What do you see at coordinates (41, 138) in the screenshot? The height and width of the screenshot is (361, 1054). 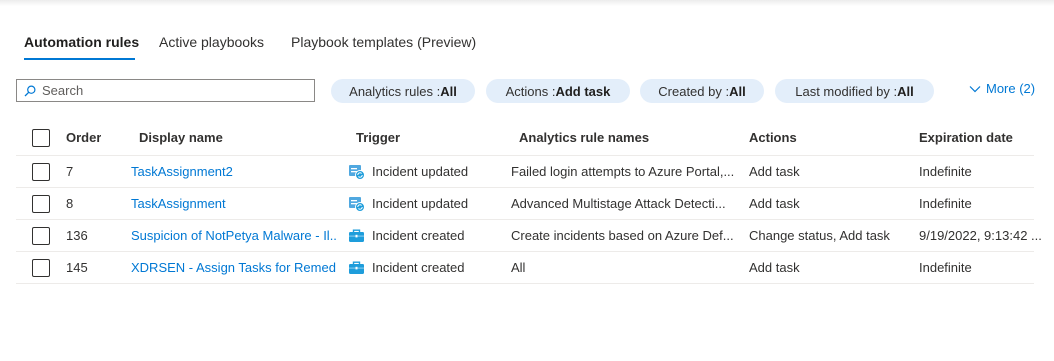 I see `select-all-checkbox` at bounding box center [41, 138].